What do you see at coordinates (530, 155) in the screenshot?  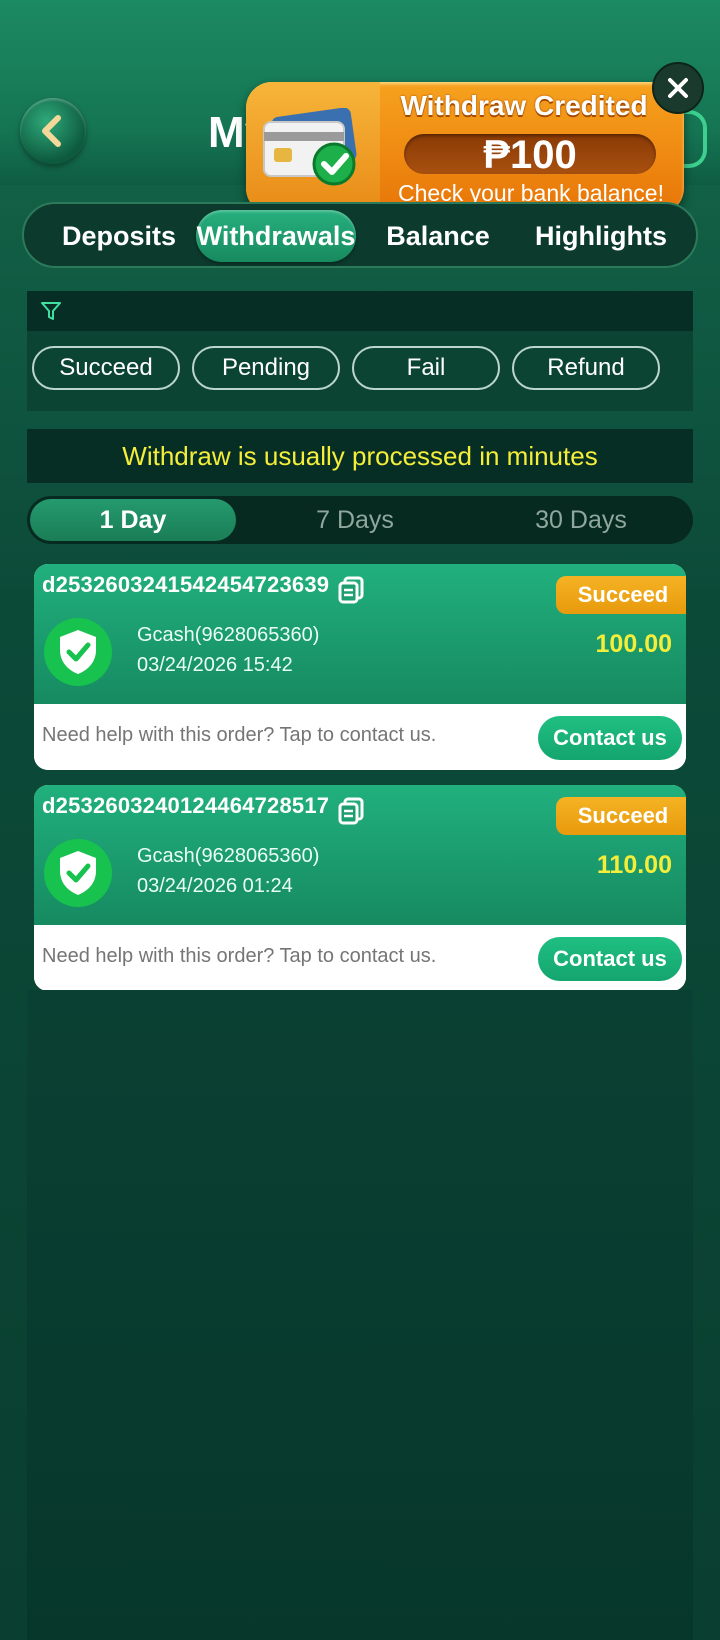 I see `toast-amount: ₱100` at bounding box center [530, 155].